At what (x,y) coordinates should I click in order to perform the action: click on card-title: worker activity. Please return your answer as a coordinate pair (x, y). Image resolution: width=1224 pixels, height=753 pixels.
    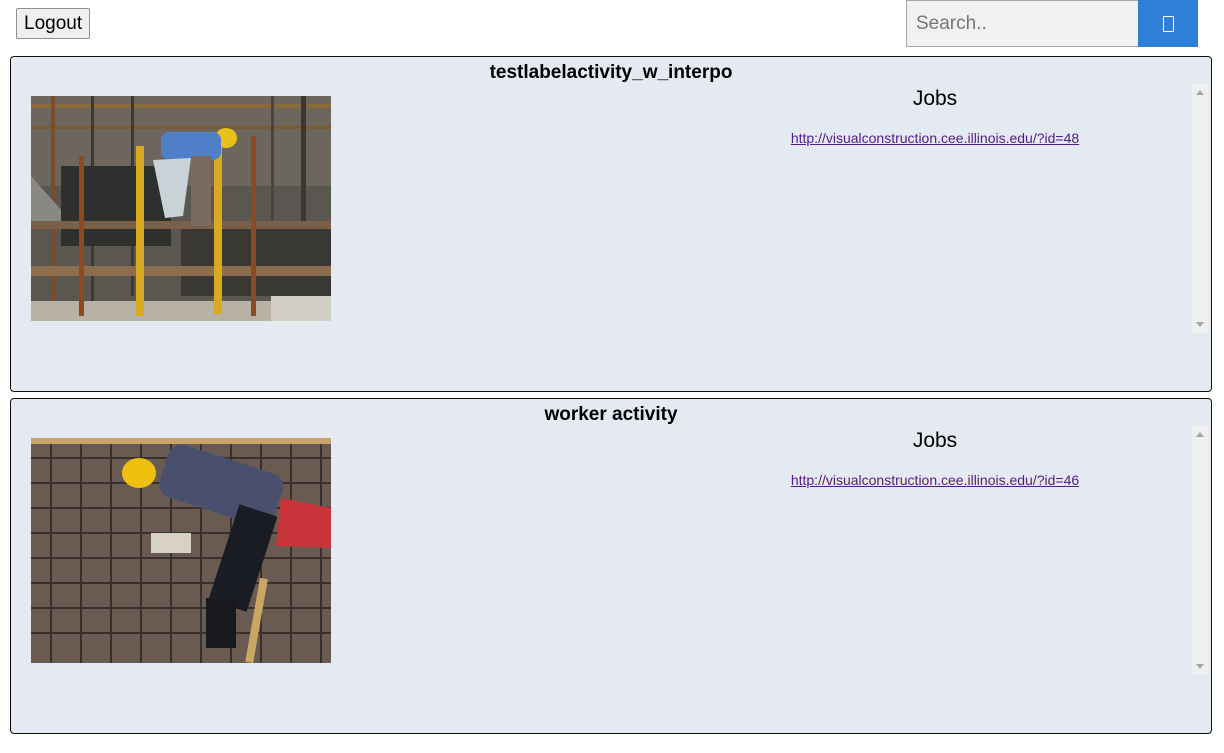
    Looking at the image, I should click on (611, 414).